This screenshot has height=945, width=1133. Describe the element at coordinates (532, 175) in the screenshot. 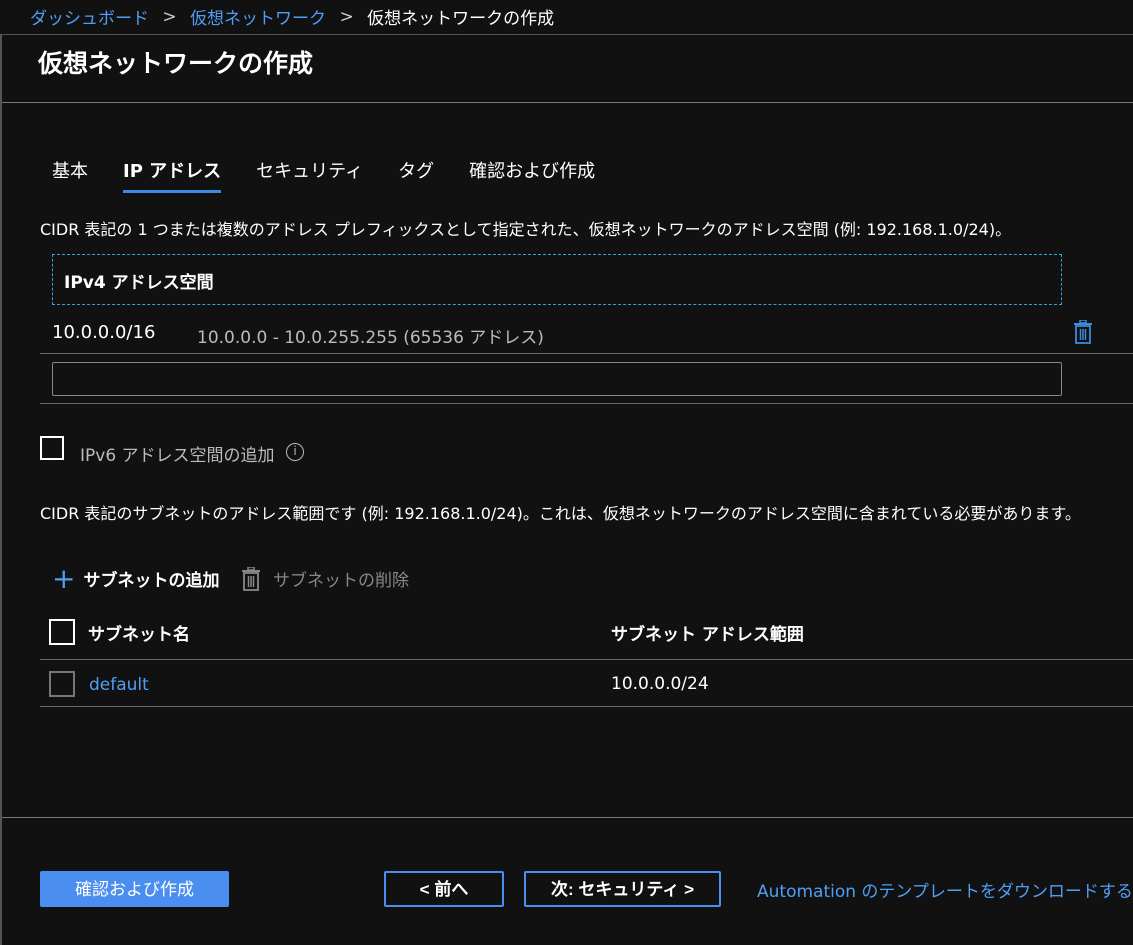

I see `tab-review-create: 確認および作成` at that location.